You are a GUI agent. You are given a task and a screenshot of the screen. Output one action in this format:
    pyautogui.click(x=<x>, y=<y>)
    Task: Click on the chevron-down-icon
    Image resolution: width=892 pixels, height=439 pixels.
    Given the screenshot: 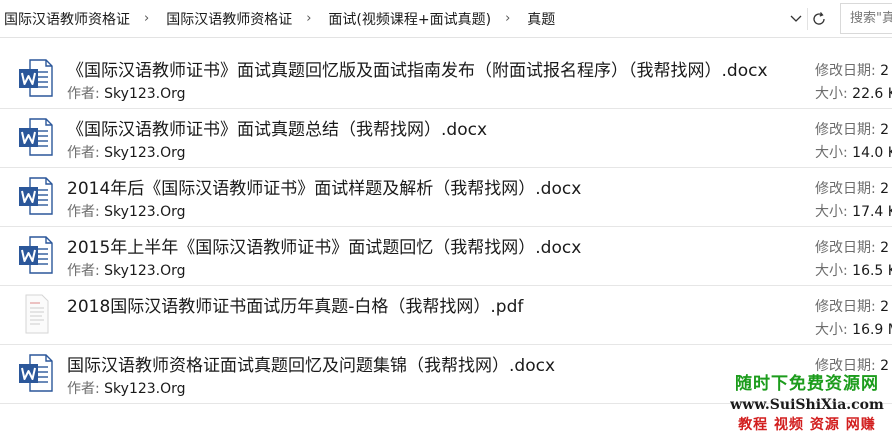 What is the action you would take?
    pyautogui.click(x=796, y=18)
    